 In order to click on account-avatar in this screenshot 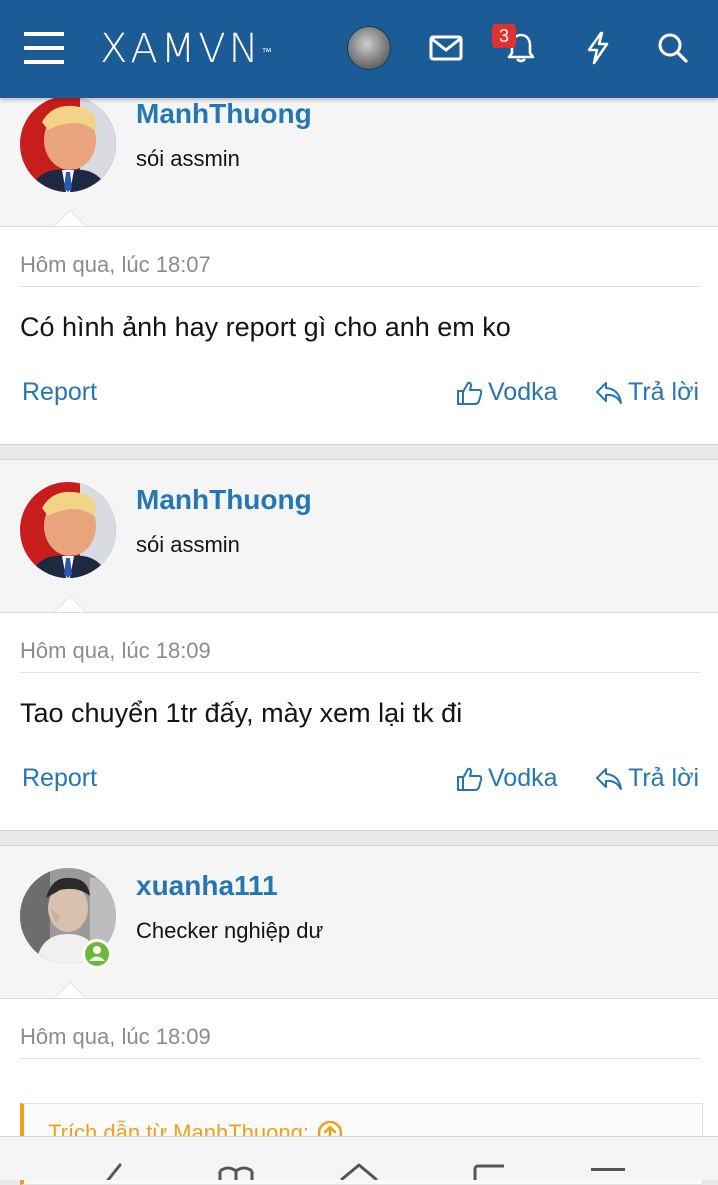, I will do `click(369, 48)`.